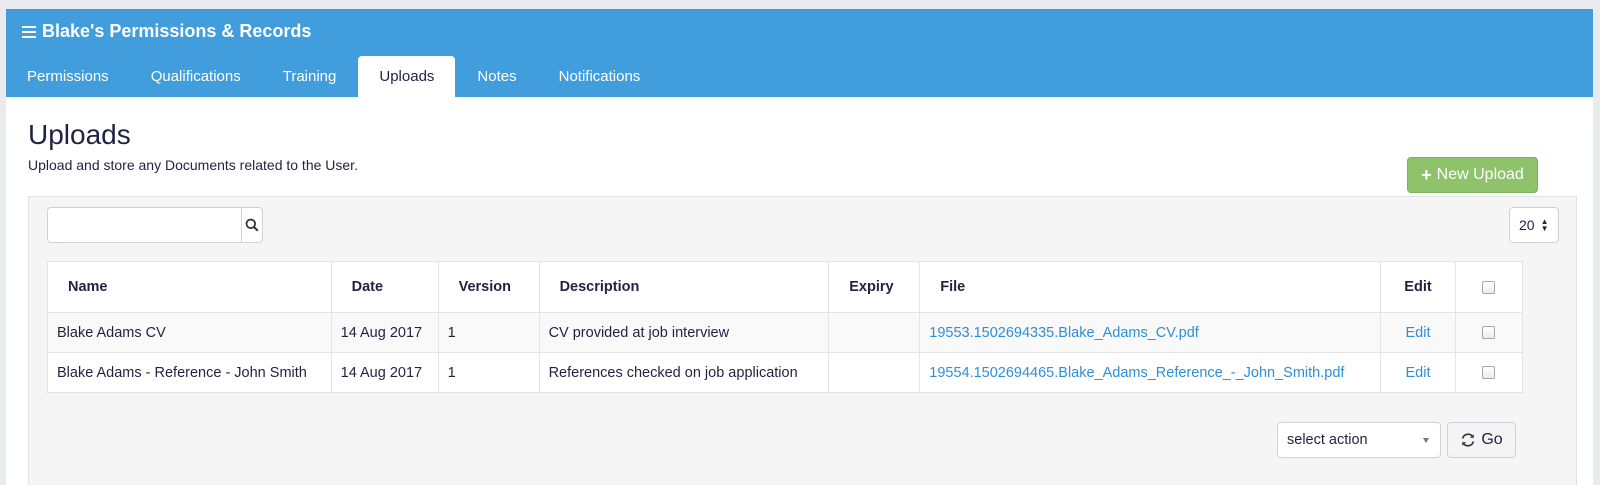 This screenshot has width=1600, height=485. I want to click on search-icon, so click(252, 225).